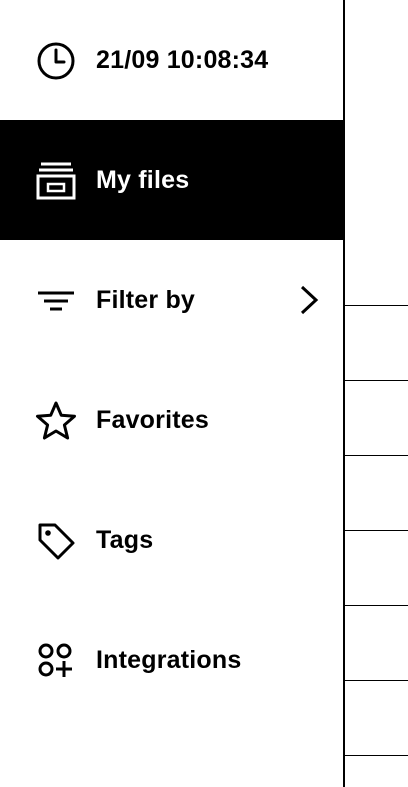  I want to click on integrations-icon, so click(55, 660).